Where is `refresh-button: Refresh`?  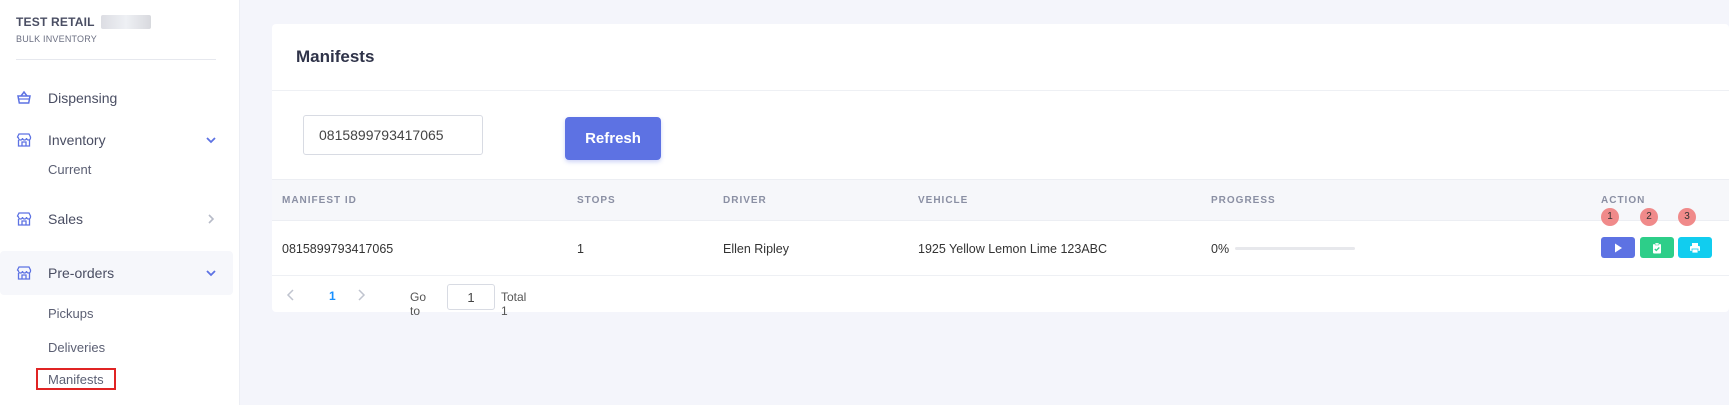
refresh-button: Refresh is located at coordinates (613, 138).